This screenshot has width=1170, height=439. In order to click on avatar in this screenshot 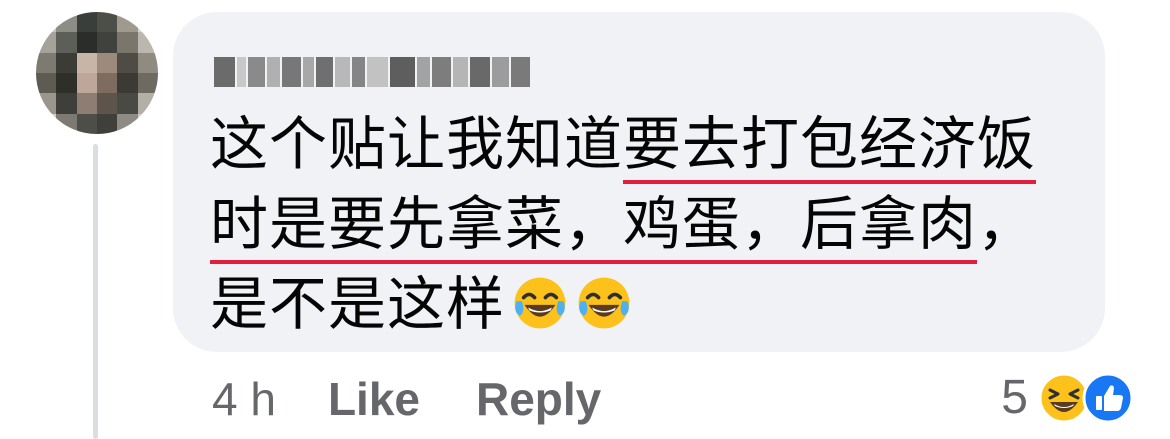, I will do `click(97, 73)`.